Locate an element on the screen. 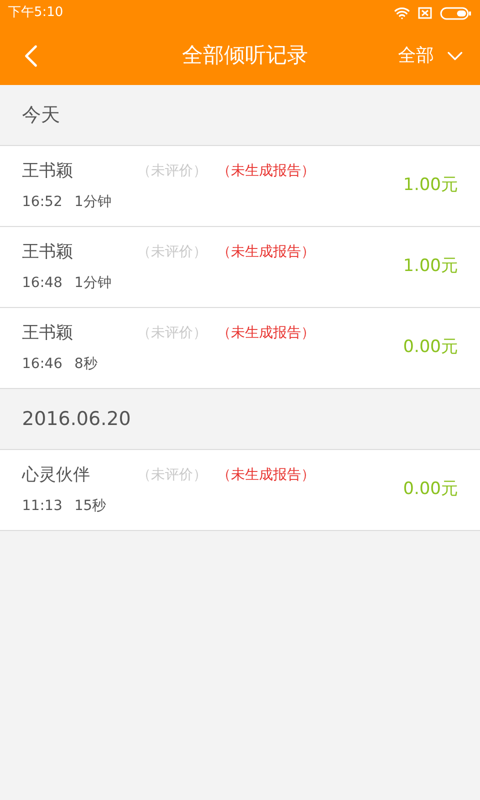 This screenshot has height=800, width=480. record-duration: 8秒 is located at coordinates (86, 364).